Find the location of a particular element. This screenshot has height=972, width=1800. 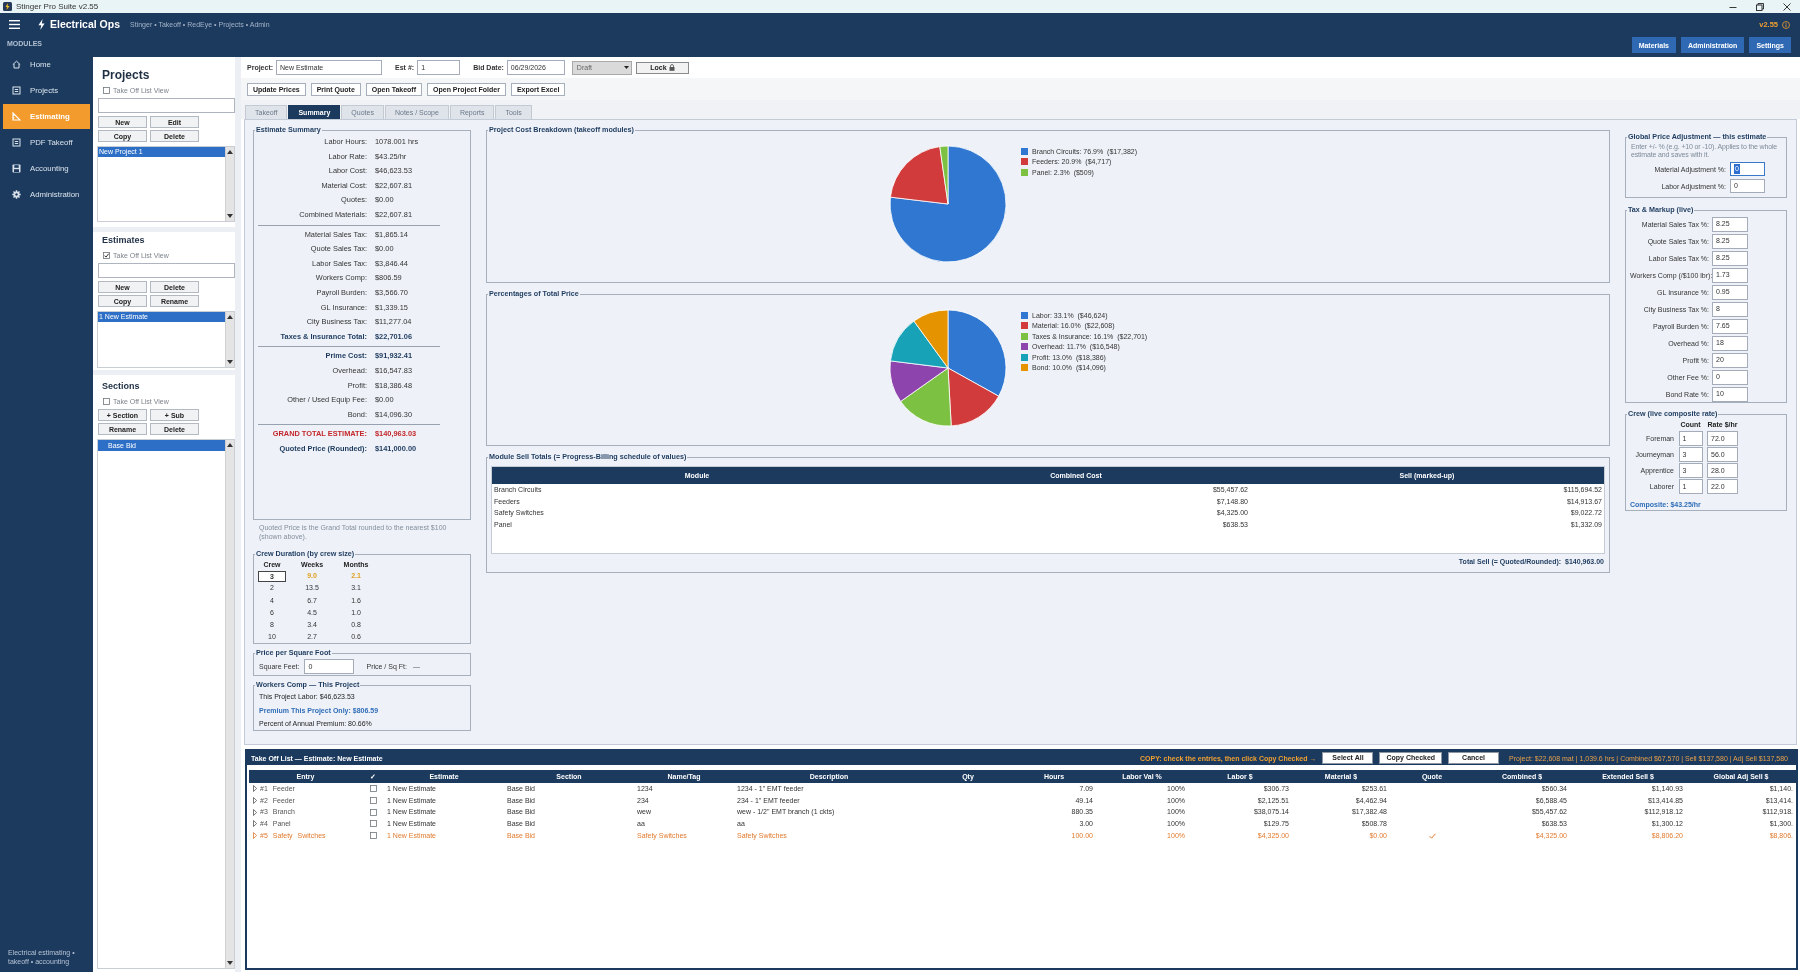

bolt-icon is located at coordinates (41, 24).